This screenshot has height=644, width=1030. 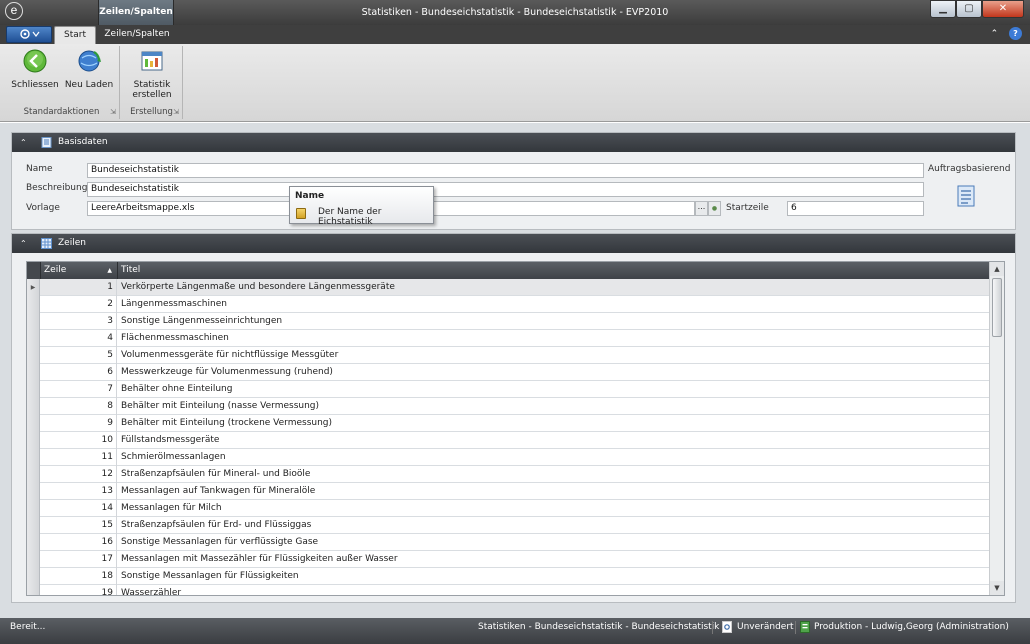 I want to click on auftragsbasierend-checkbox-icon, so click(x=966, y=196).